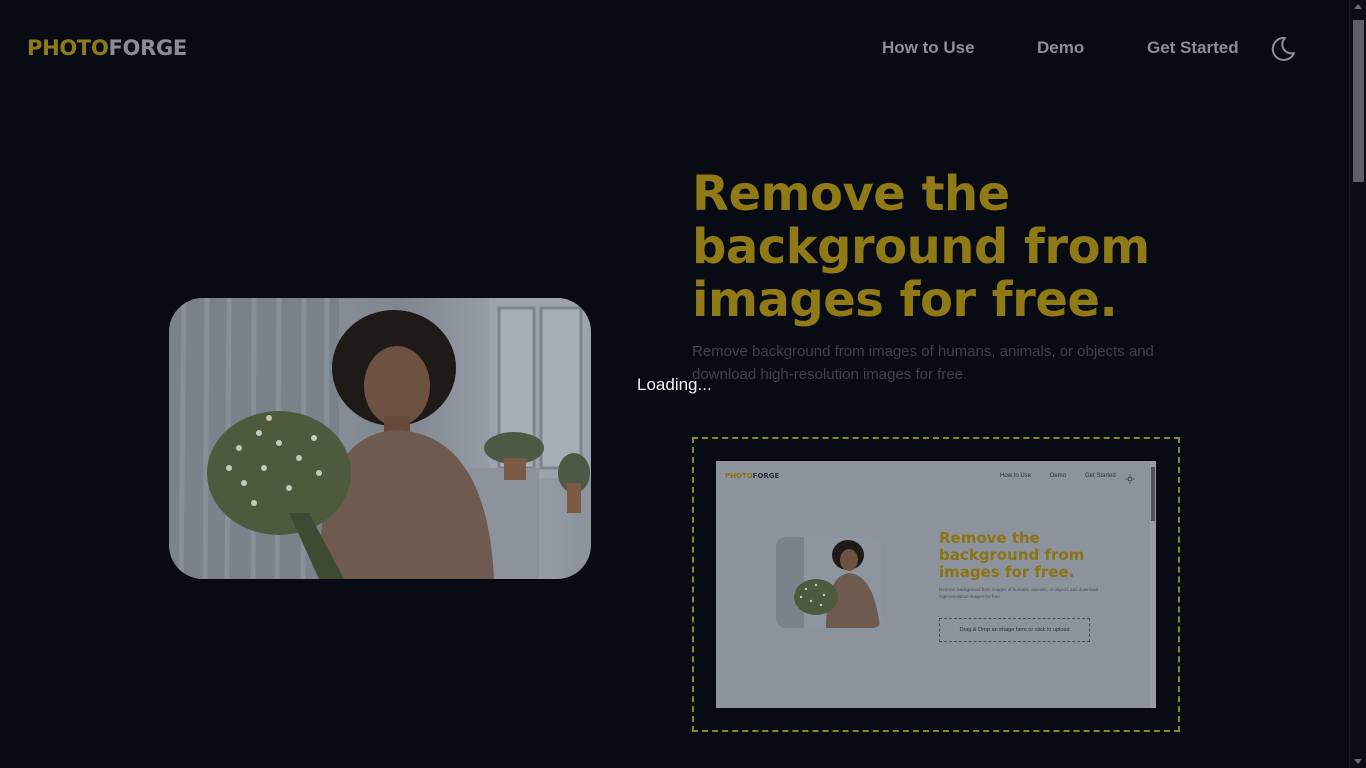  I want to click on preview-brand: PHOTOFORGE, so click(752, 476).